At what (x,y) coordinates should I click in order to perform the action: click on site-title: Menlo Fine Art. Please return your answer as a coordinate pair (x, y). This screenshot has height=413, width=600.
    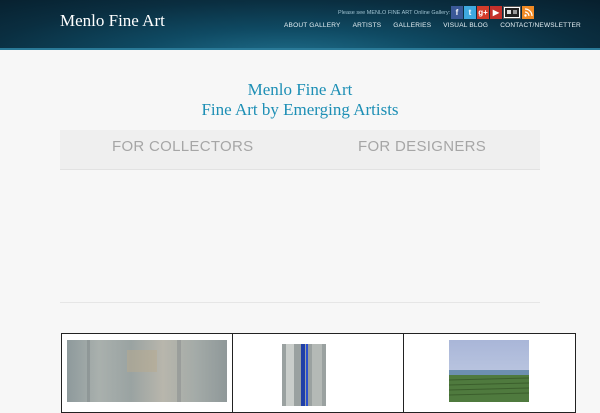
    Looking at the image, I should click on (112, 21).